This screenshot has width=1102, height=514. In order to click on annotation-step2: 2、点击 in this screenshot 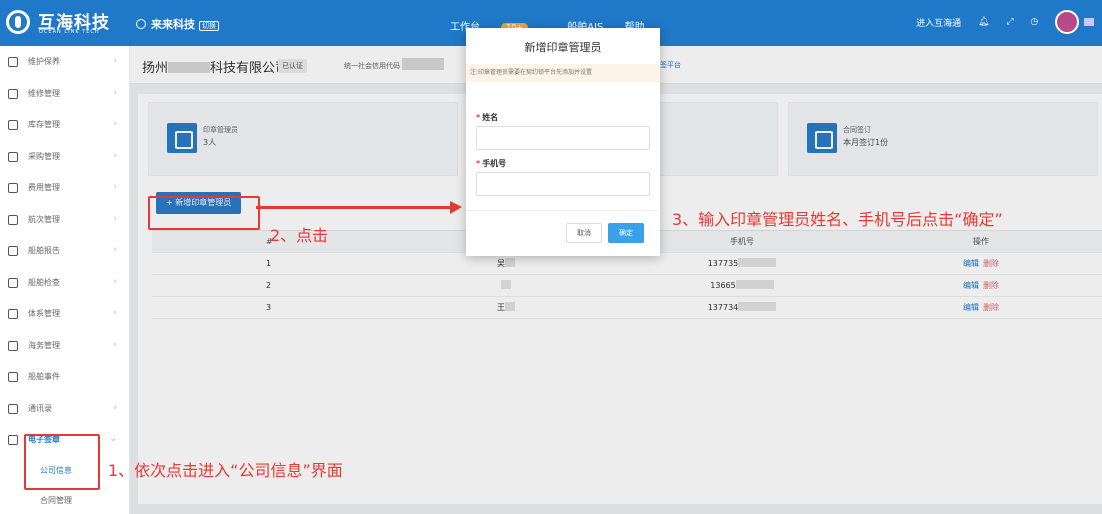, I will do `click(299, 235)`.